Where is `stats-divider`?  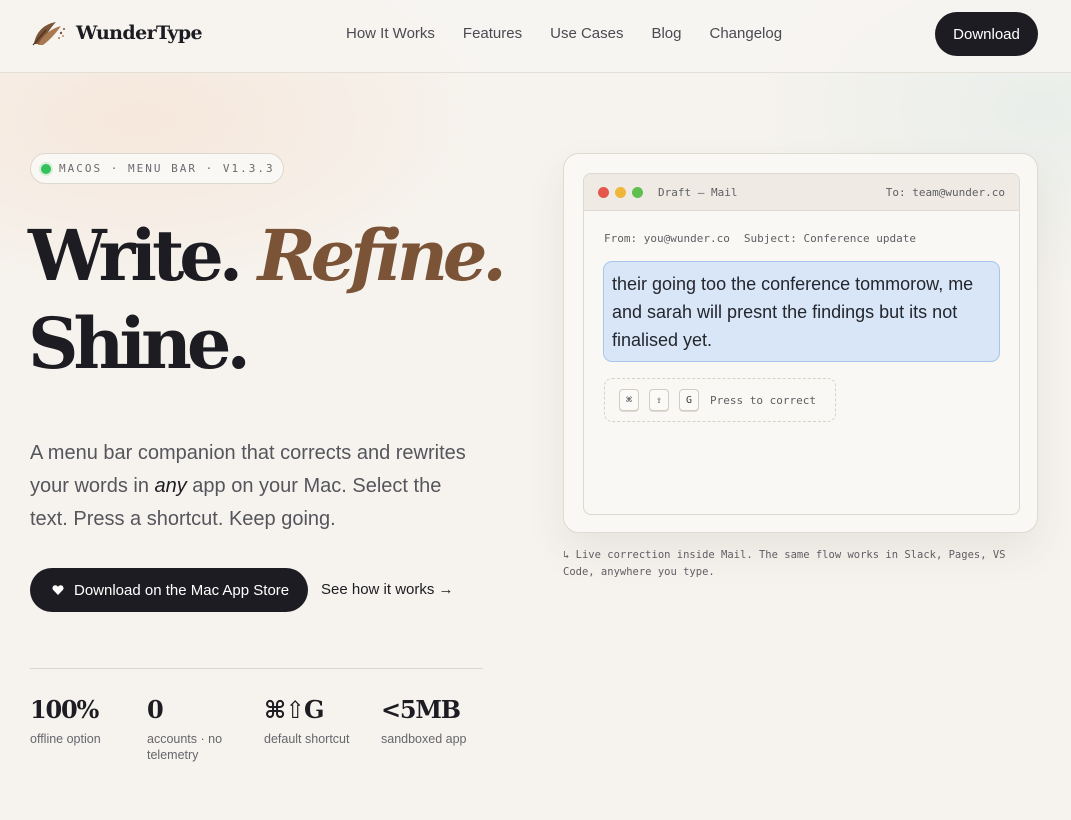
stats-divider is located at coordinates (256, 668).